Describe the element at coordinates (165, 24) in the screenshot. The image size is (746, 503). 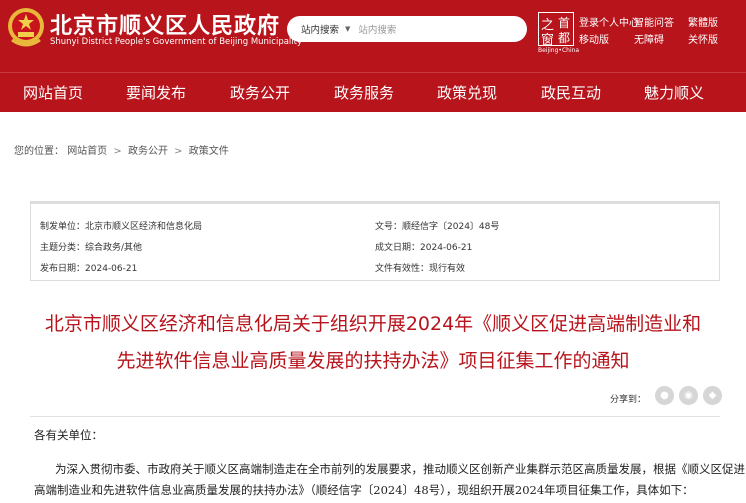
I see `site-title: 北京市顺义区人民政府` at that location.